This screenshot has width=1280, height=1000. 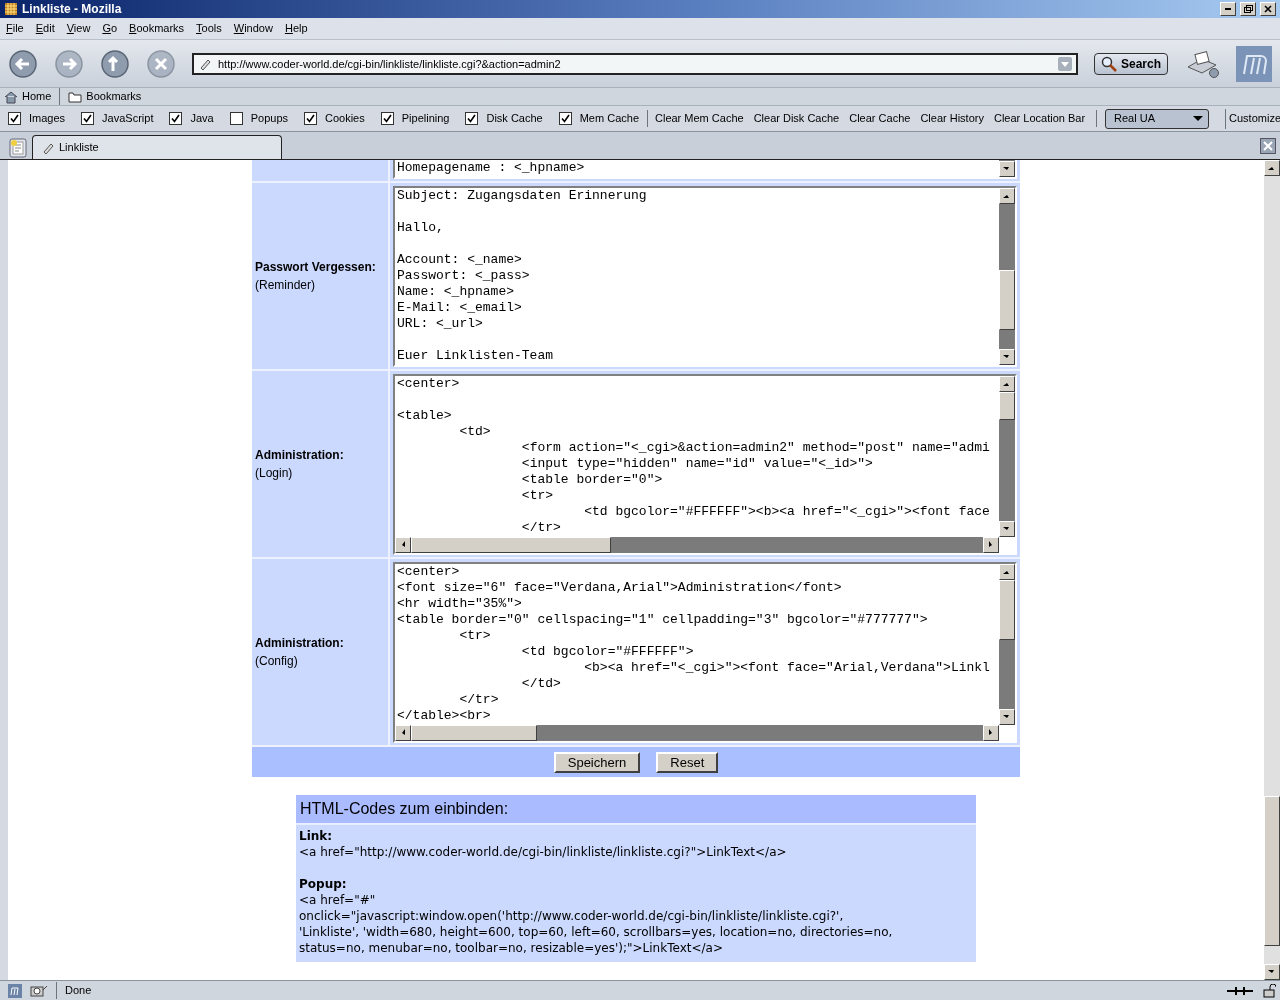 I want to click on clear-button: Clear History, so click(x=952, y=118).